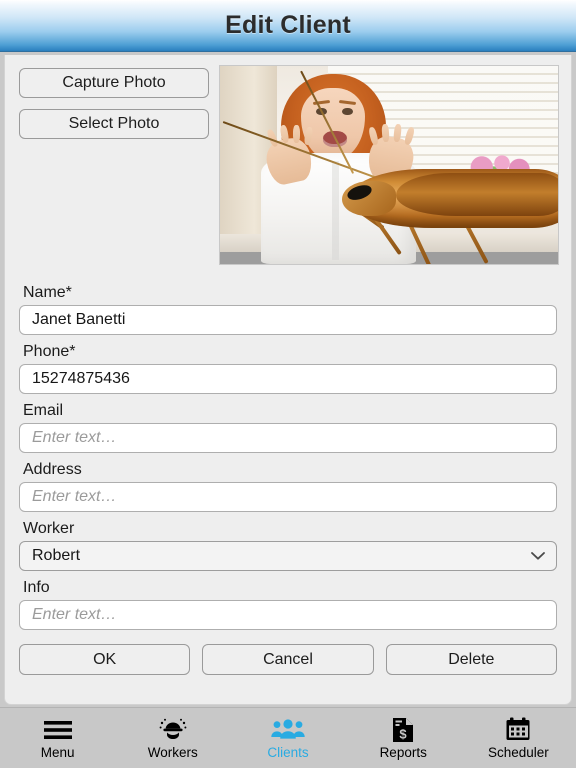 The height and width of the screenshot is (768, 576). I want to click on worker-select-wrap: Robert, so click(288, 556).